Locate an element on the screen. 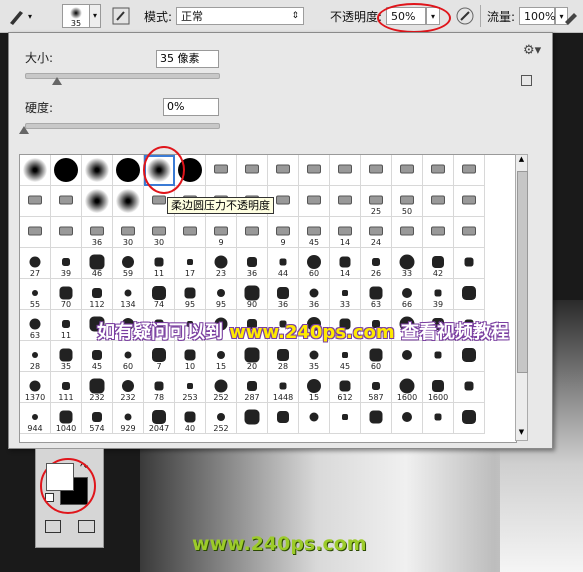 The height and width of the screenshot is (572, 583). brush-preset-cell: 63 is located at coordinates (376, 294).